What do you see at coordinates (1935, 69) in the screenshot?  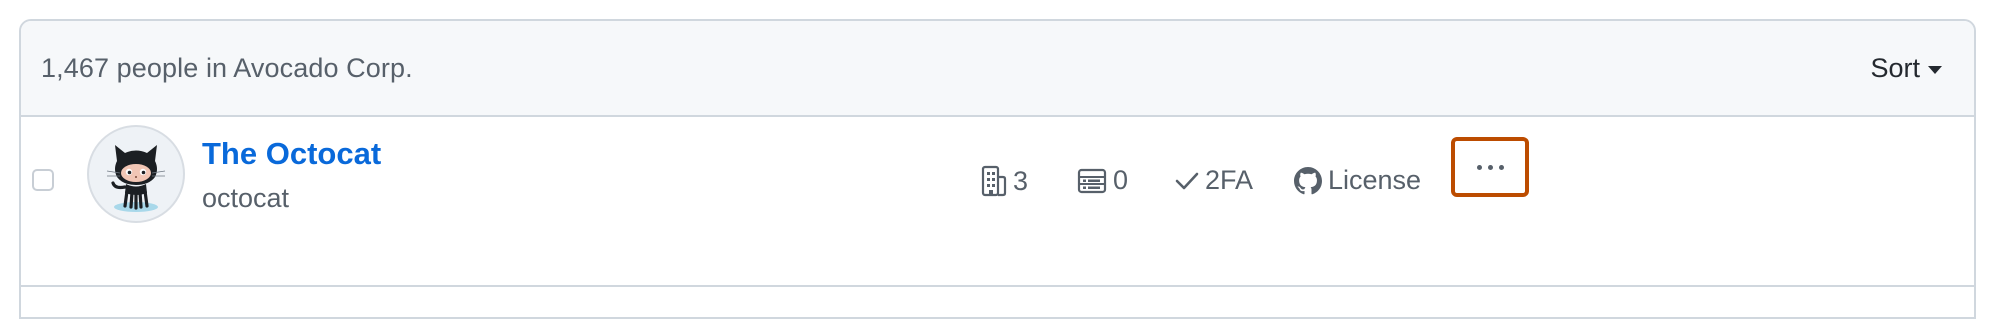 I see `triangle-down-icon` at bounding box center [1935, 69].